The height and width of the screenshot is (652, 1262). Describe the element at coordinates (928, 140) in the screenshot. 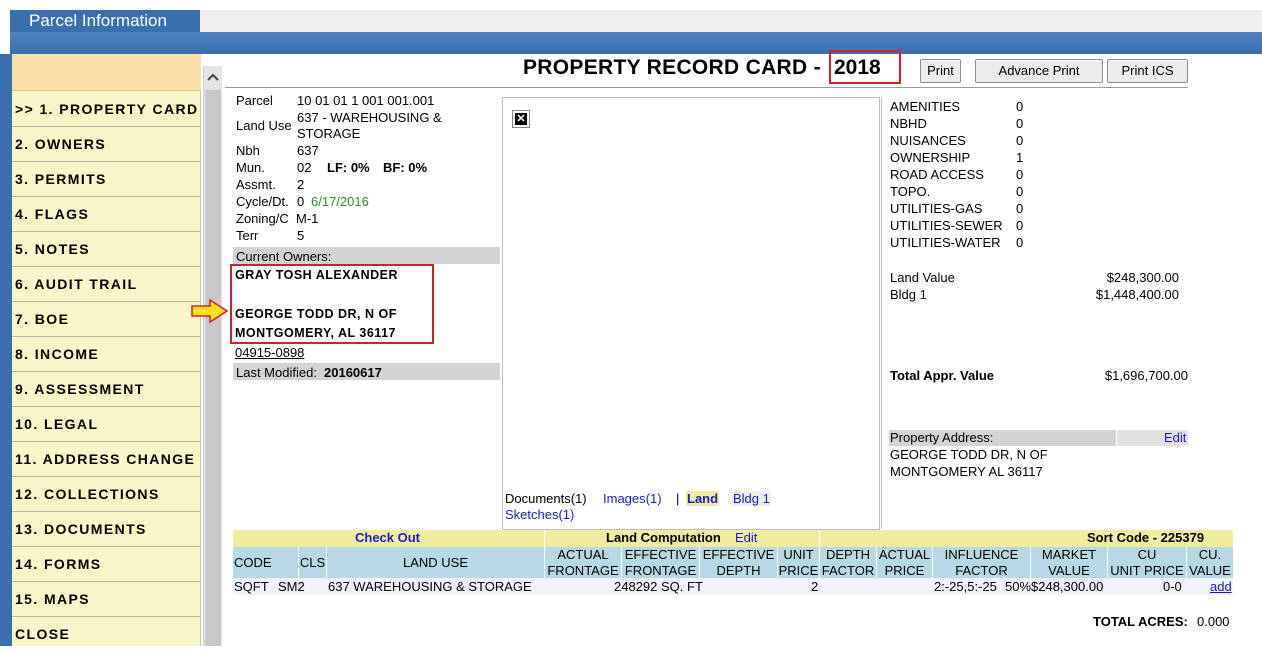

I see `adj-nuisances-label: NUISANCES` at that location.